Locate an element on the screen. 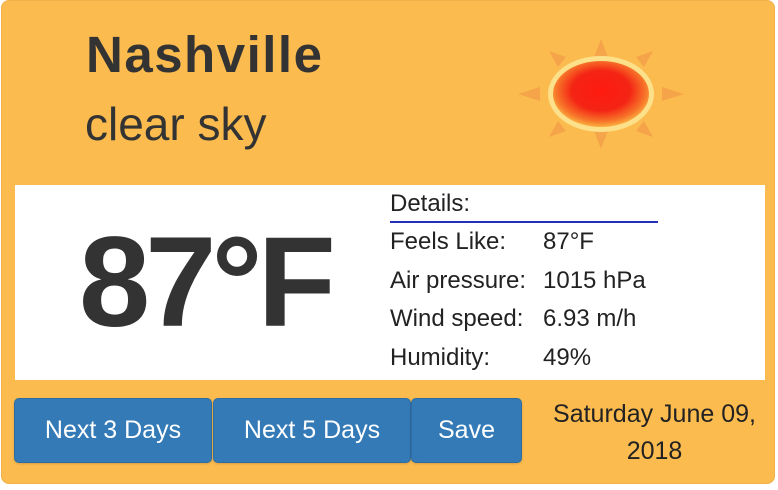 This screenshot has height=490, width=778. current-date: Saturday June 09, 2018 is located at coordinates (653, 433).